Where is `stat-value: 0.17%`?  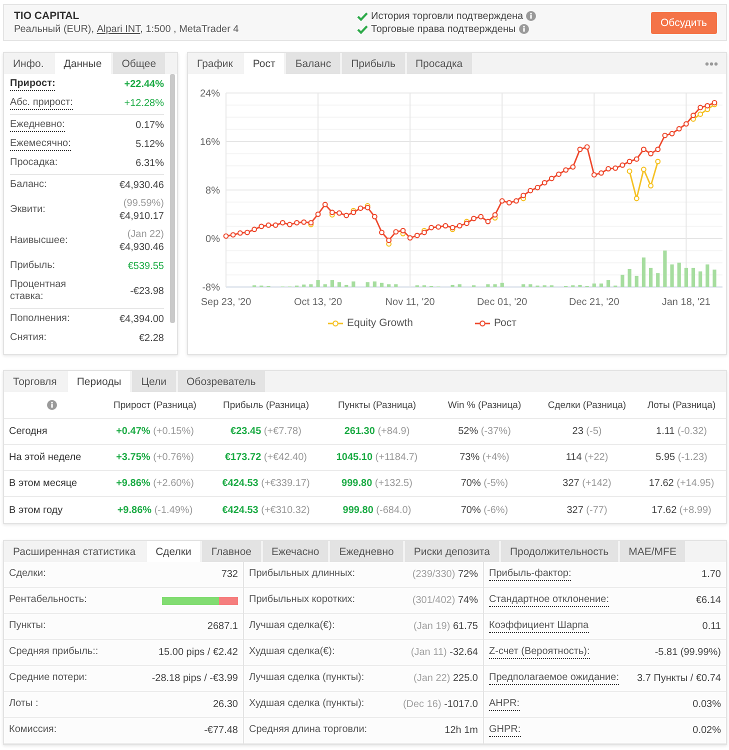 stat-value: 0.17% is located at coordinates (150, 125).